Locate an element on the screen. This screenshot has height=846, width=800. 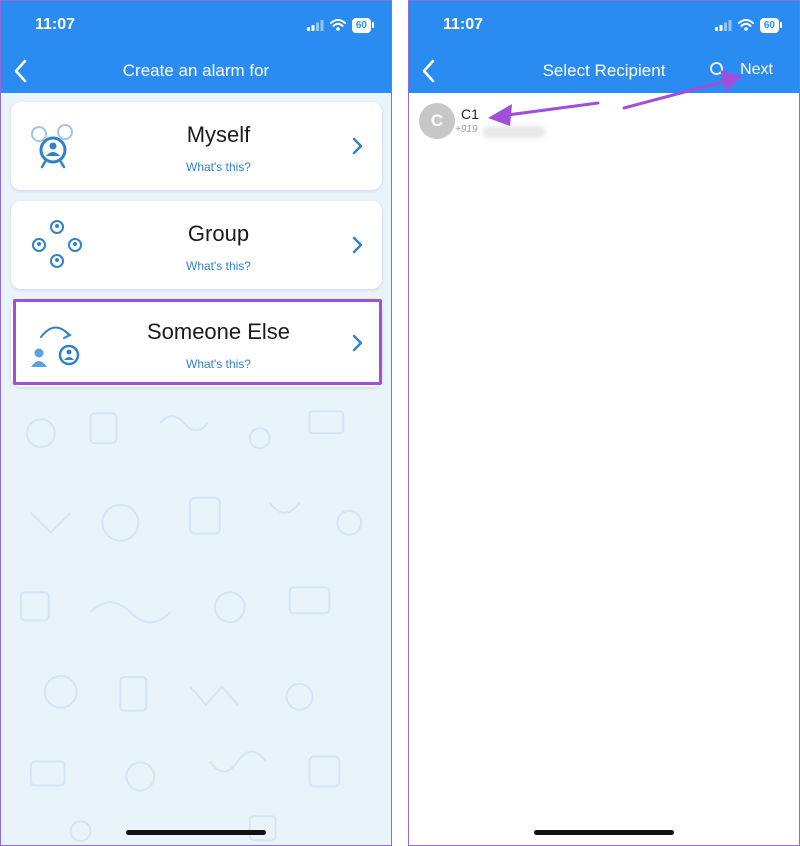
page-title: Create an alarm for is located at coordinates (196, 70).